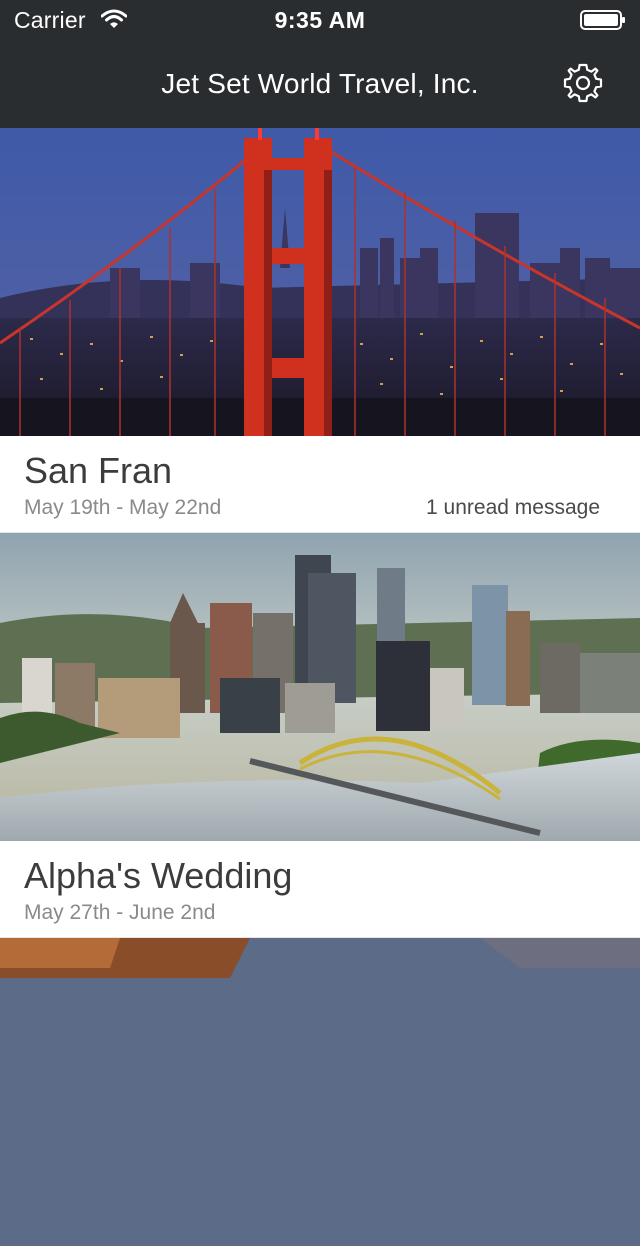 This screenshot has width=640, height=1246. Describe the element at coordinates (158, 875) in the screenshot. I see `trip-title: Alpha's Wedding` at that location.